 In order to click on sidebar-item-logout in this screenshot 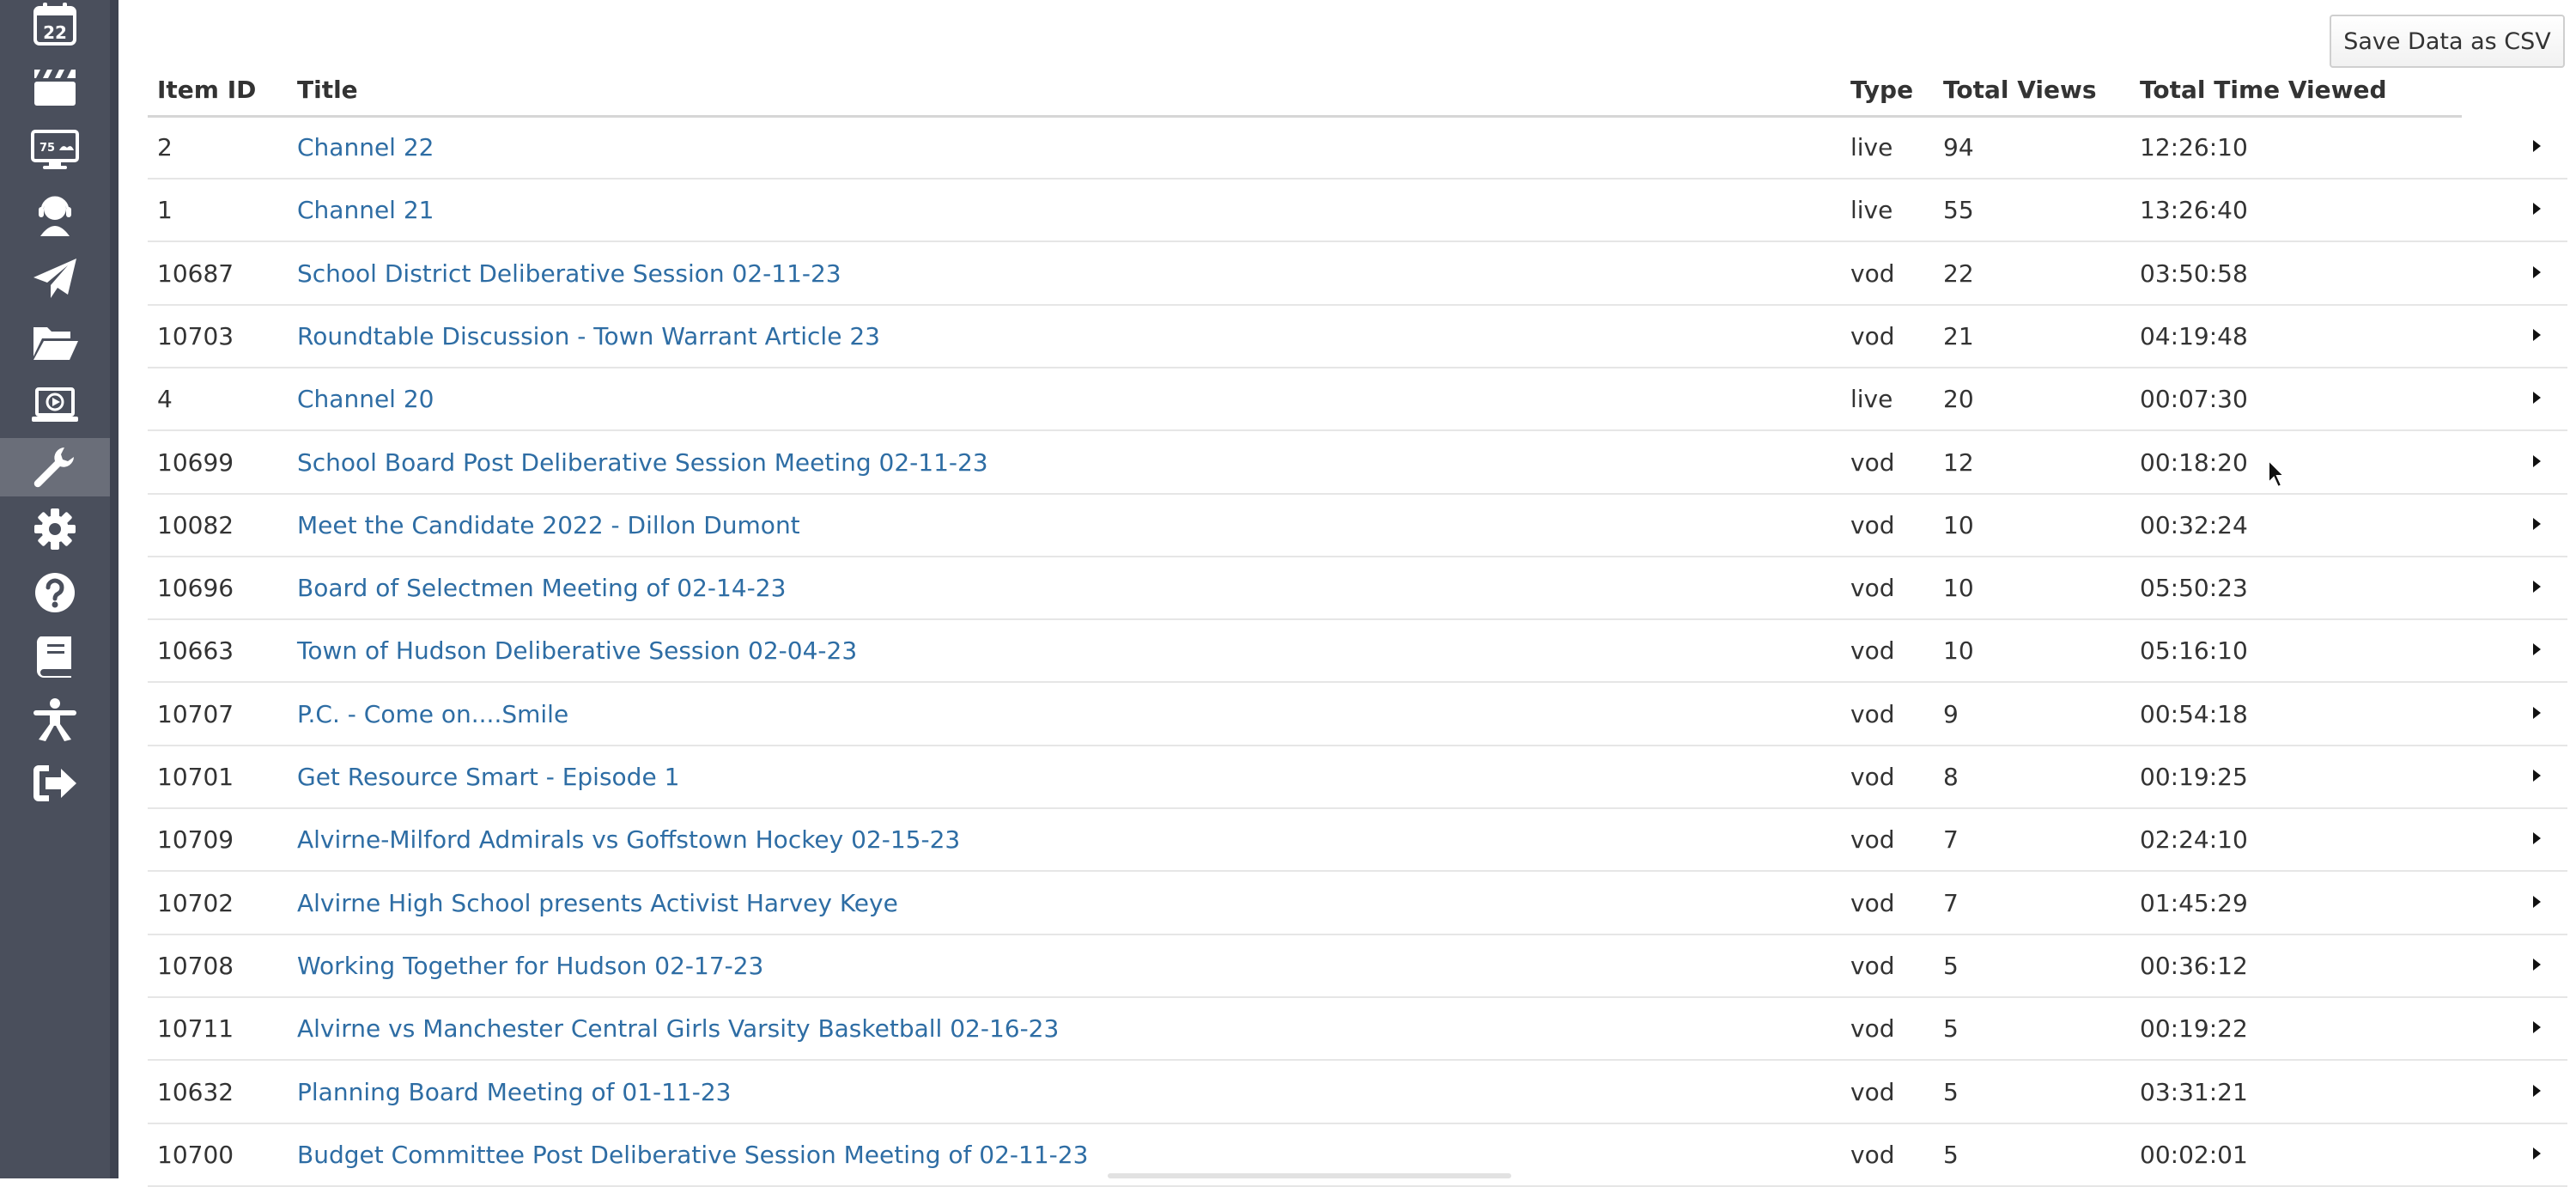, I will do `click(55, 783)`.